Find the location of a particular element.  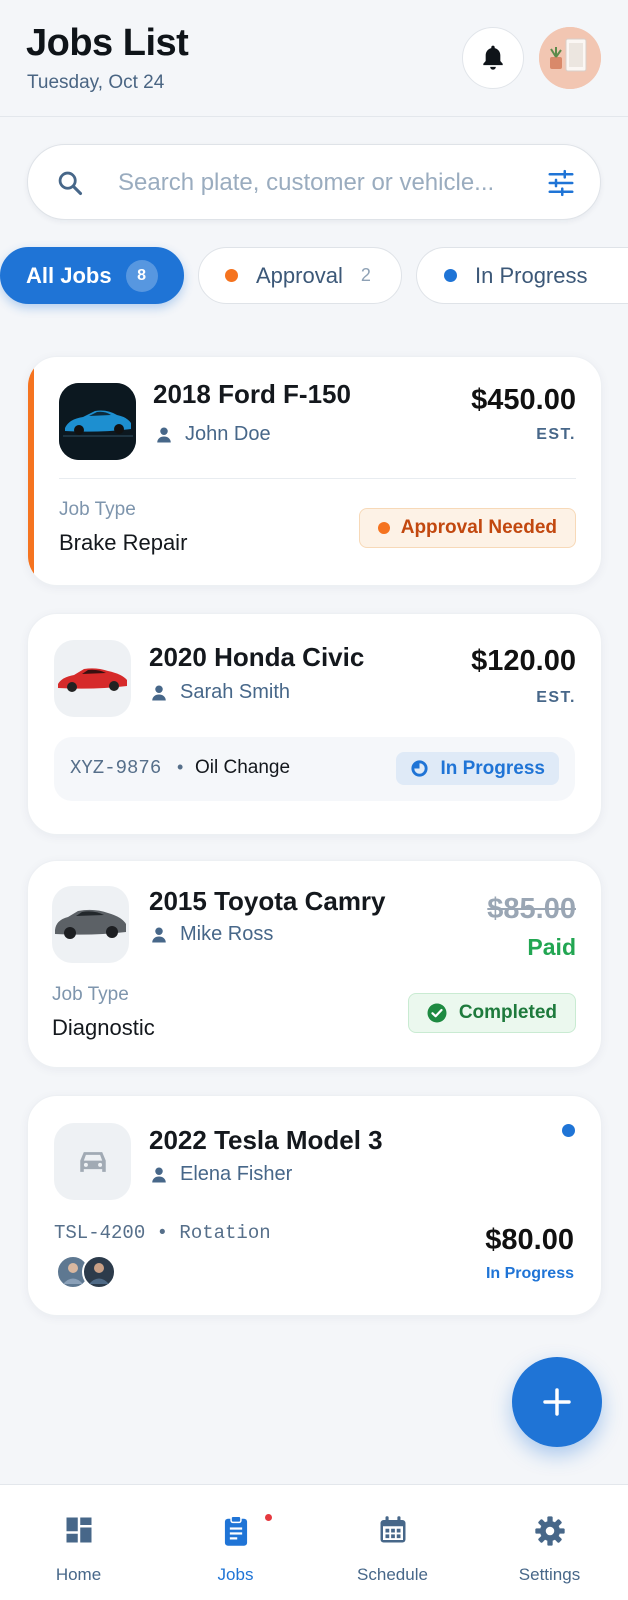

job-price: $80.00 is located at coordinates (529, 1240).